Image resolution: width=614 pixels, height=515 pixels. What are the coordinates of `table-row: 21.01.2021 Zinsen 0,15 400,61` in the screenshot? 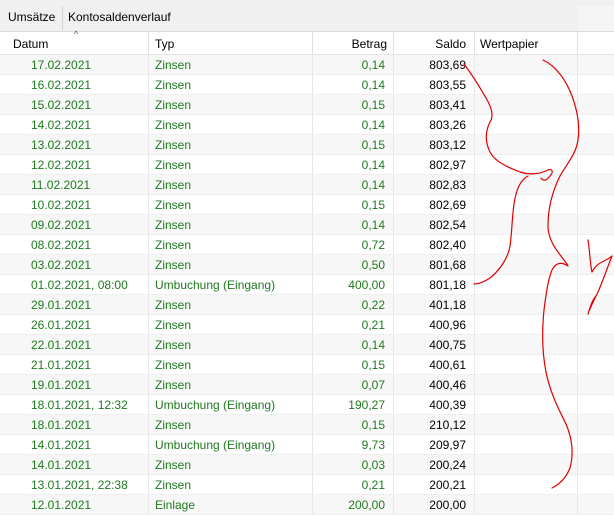 It's located at (307, 365).